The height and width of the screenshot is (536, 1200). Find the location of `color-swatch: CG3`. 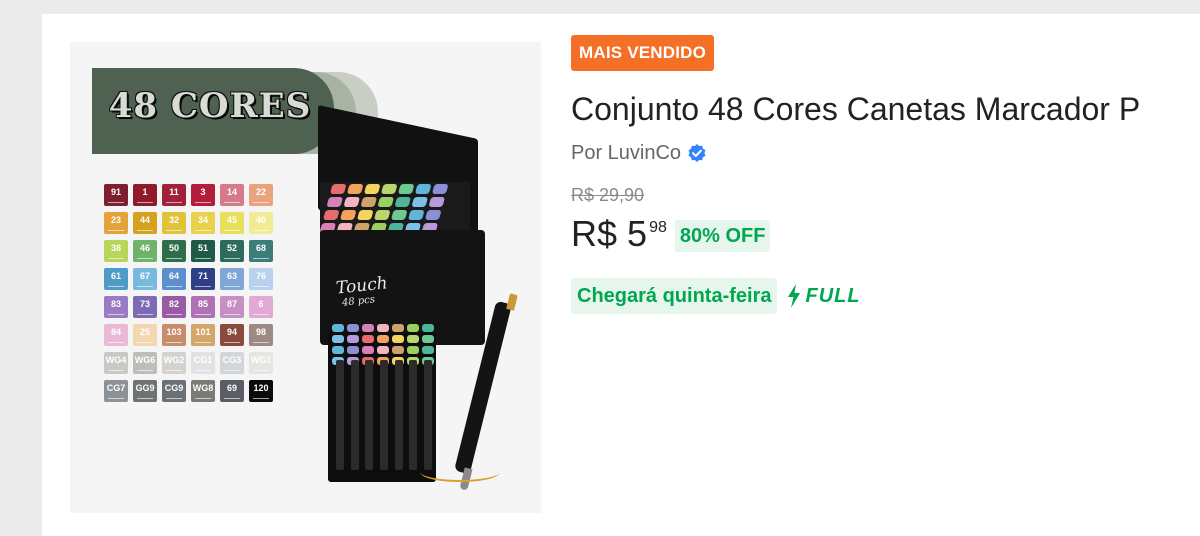

color-swatch: CG3 is located at coordinates (232, 363).